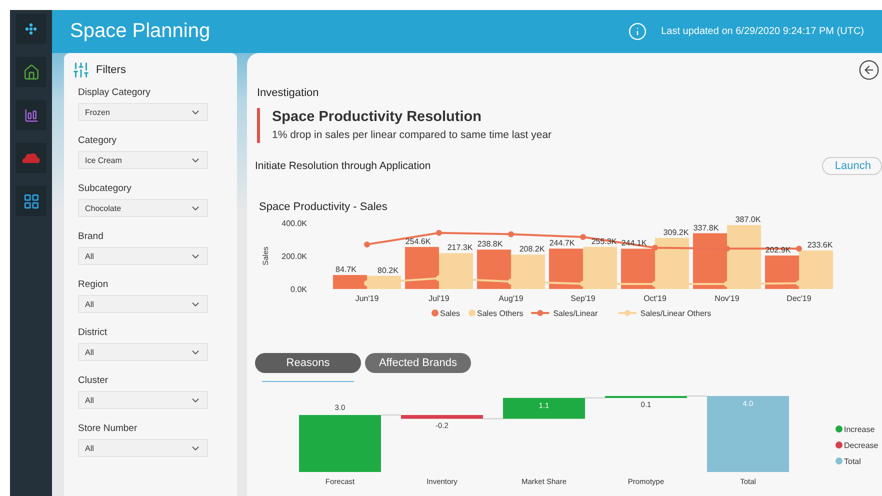 The image size is (882, 496). I want to click on category-label: Sep'19, so click(583, 298).